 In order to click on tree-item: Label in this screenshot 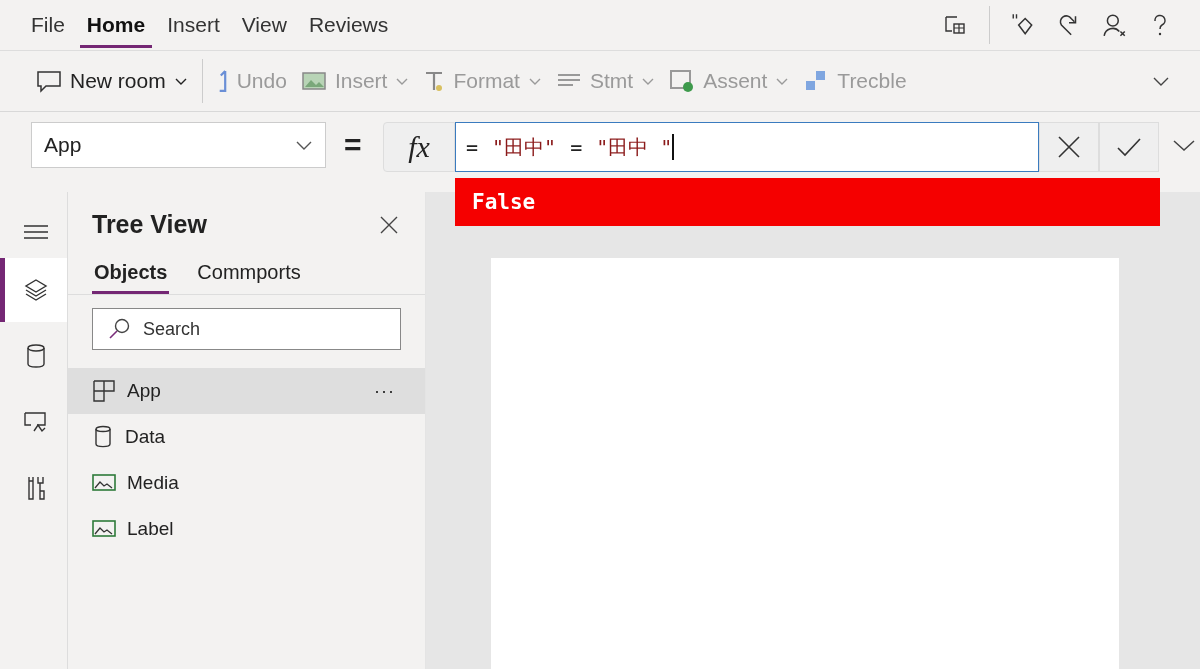, I will do `click(246, 529)`.